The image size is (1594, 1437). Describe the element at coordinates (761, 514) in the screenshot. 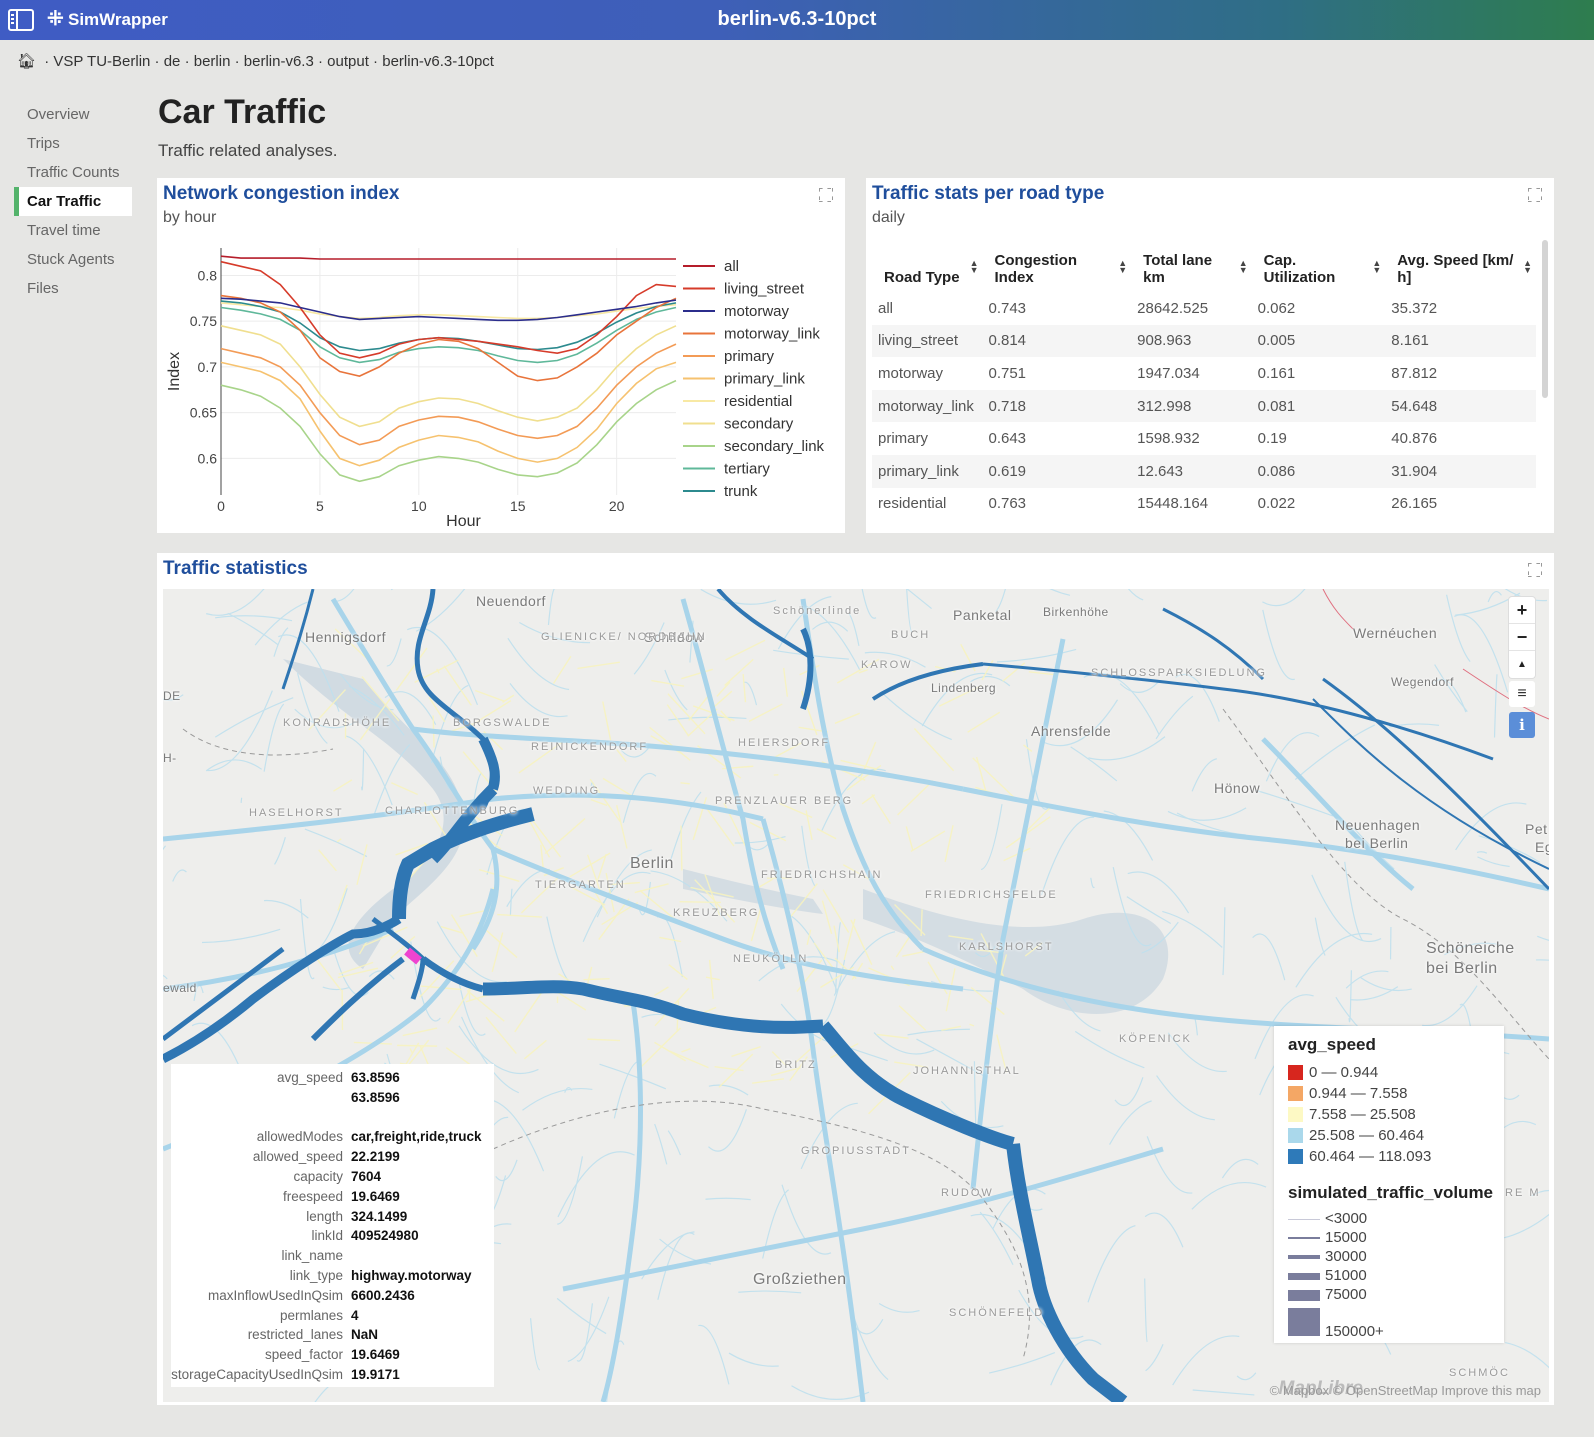

I see `legend-clip` at that location.